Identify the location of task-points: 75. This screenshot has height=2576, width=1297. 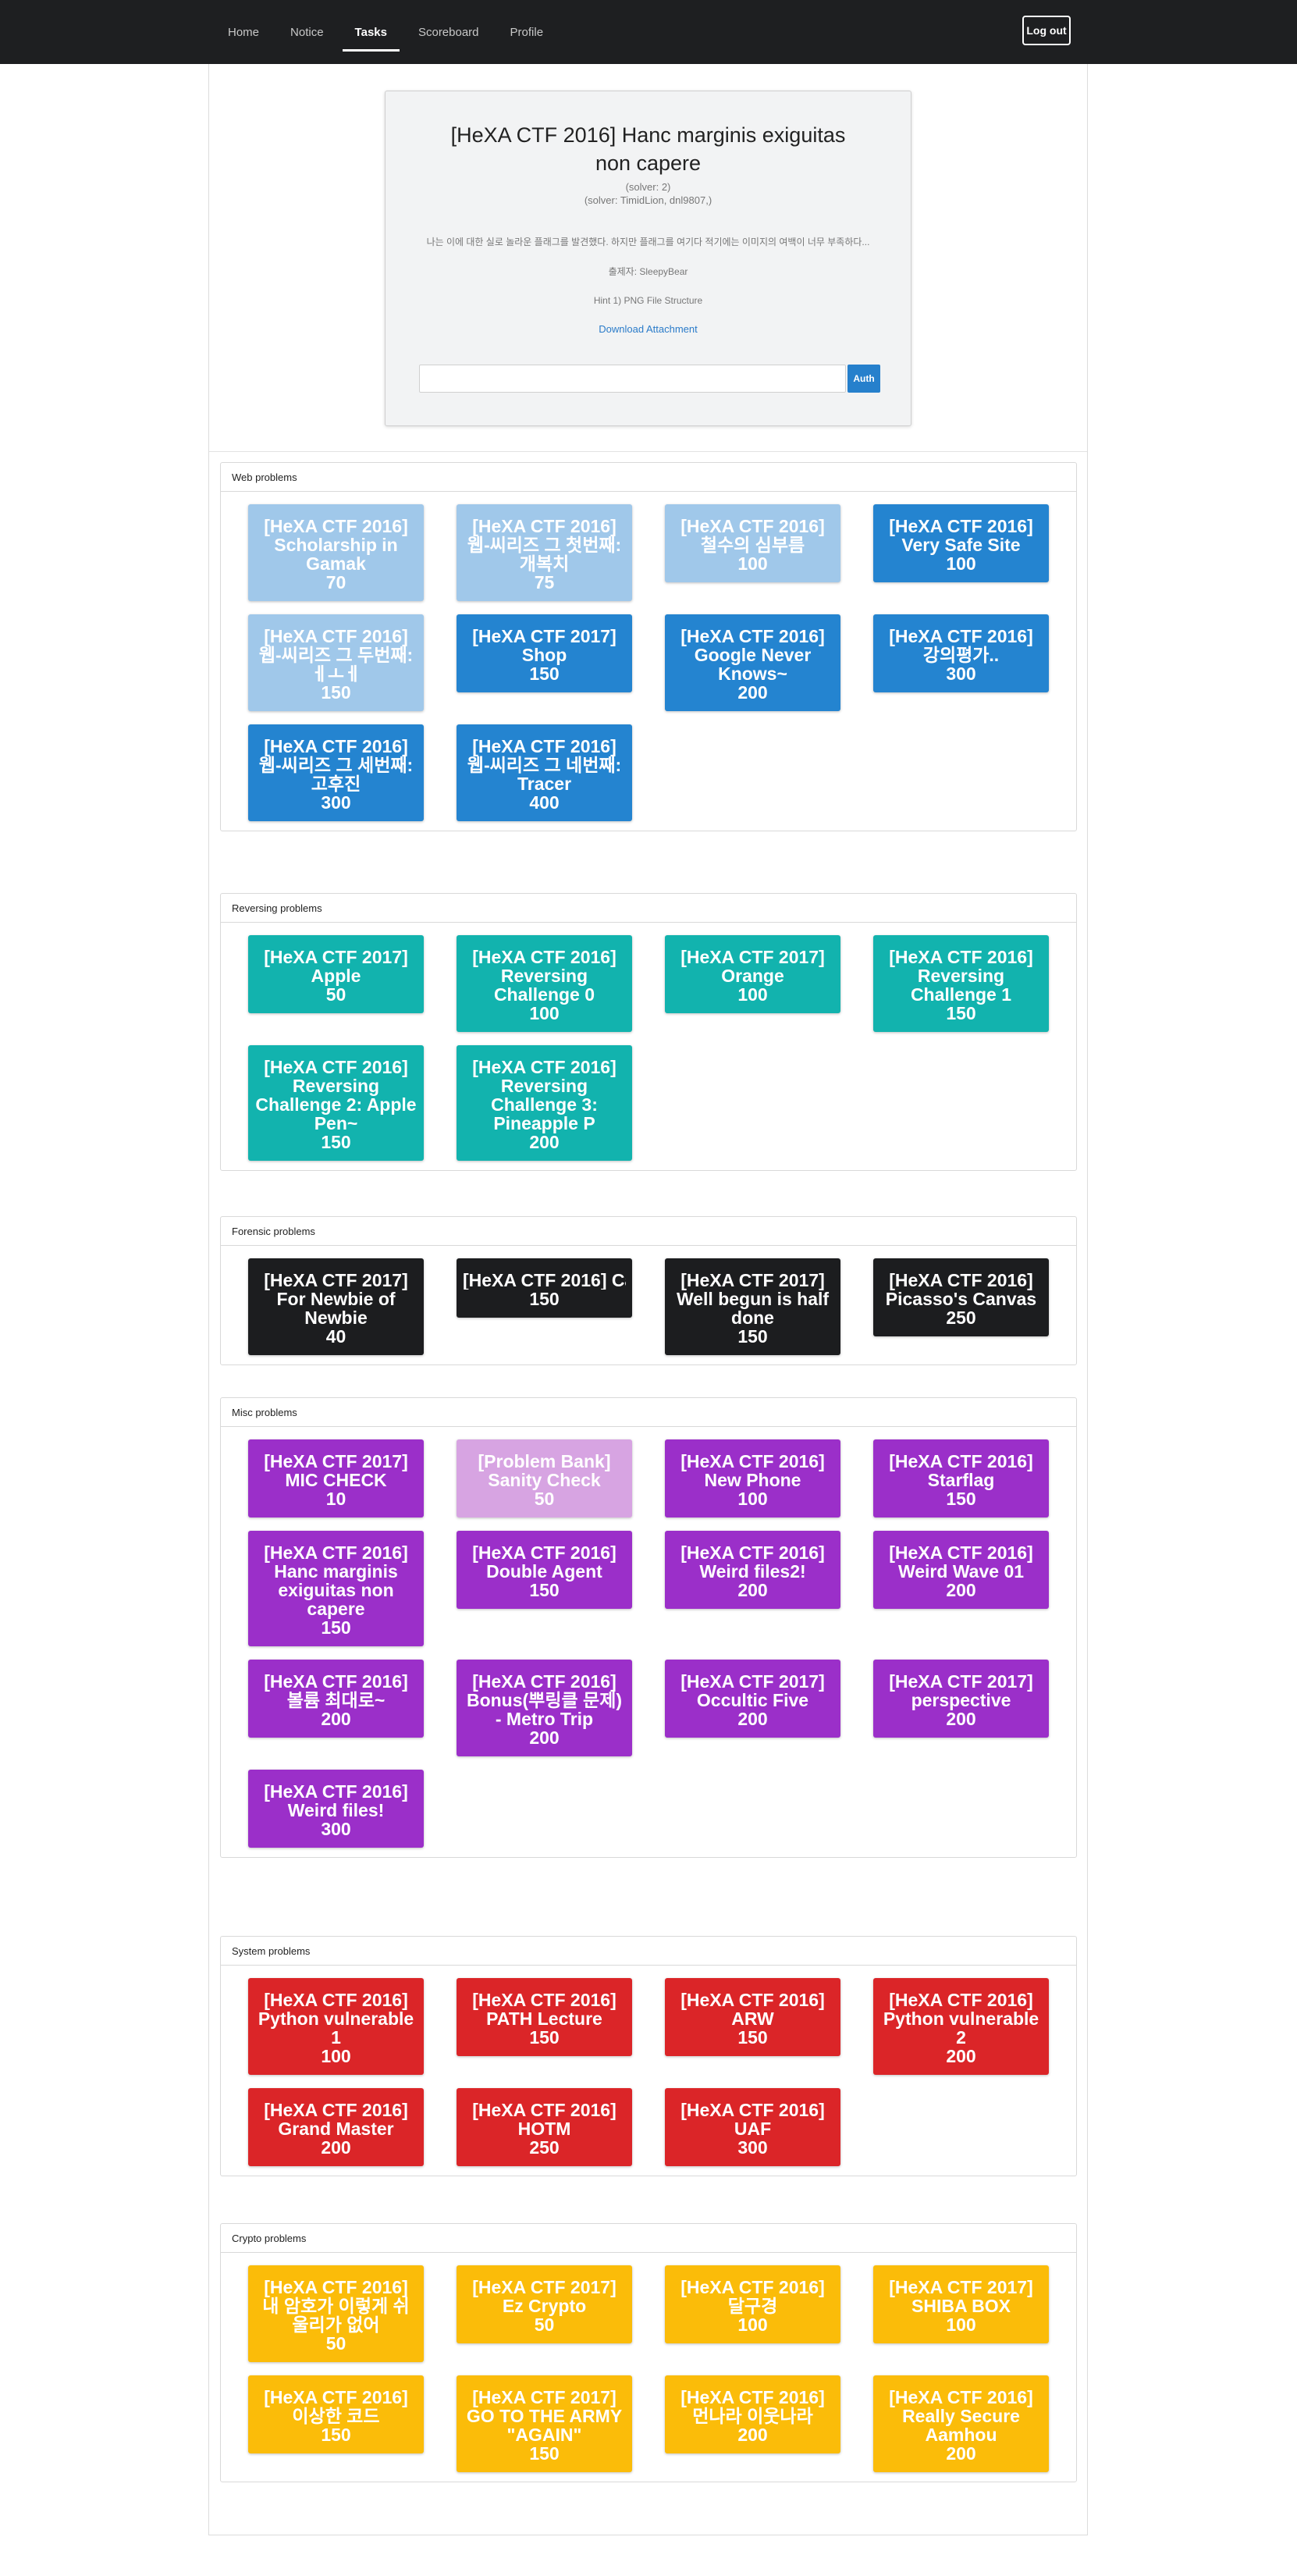
(544, 582).